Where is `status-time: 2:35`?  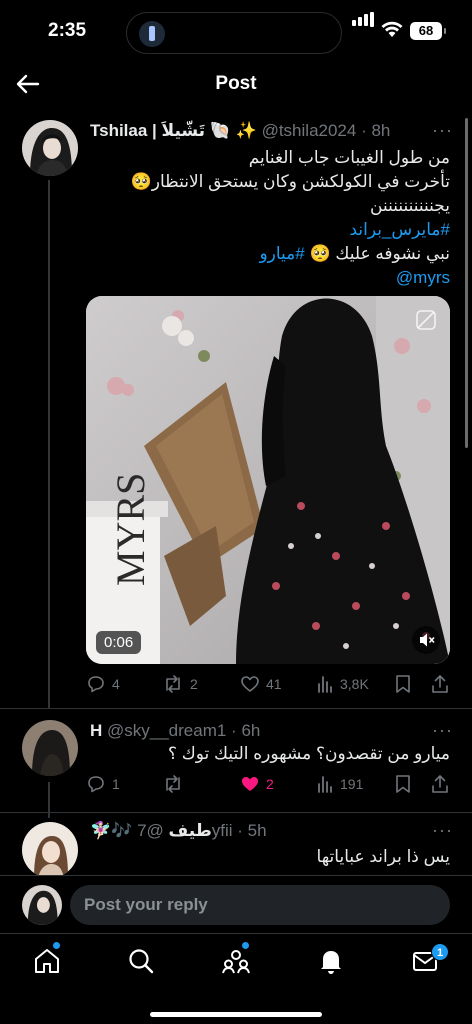 status-time: 2:35 is located at coordinates (67, 30).